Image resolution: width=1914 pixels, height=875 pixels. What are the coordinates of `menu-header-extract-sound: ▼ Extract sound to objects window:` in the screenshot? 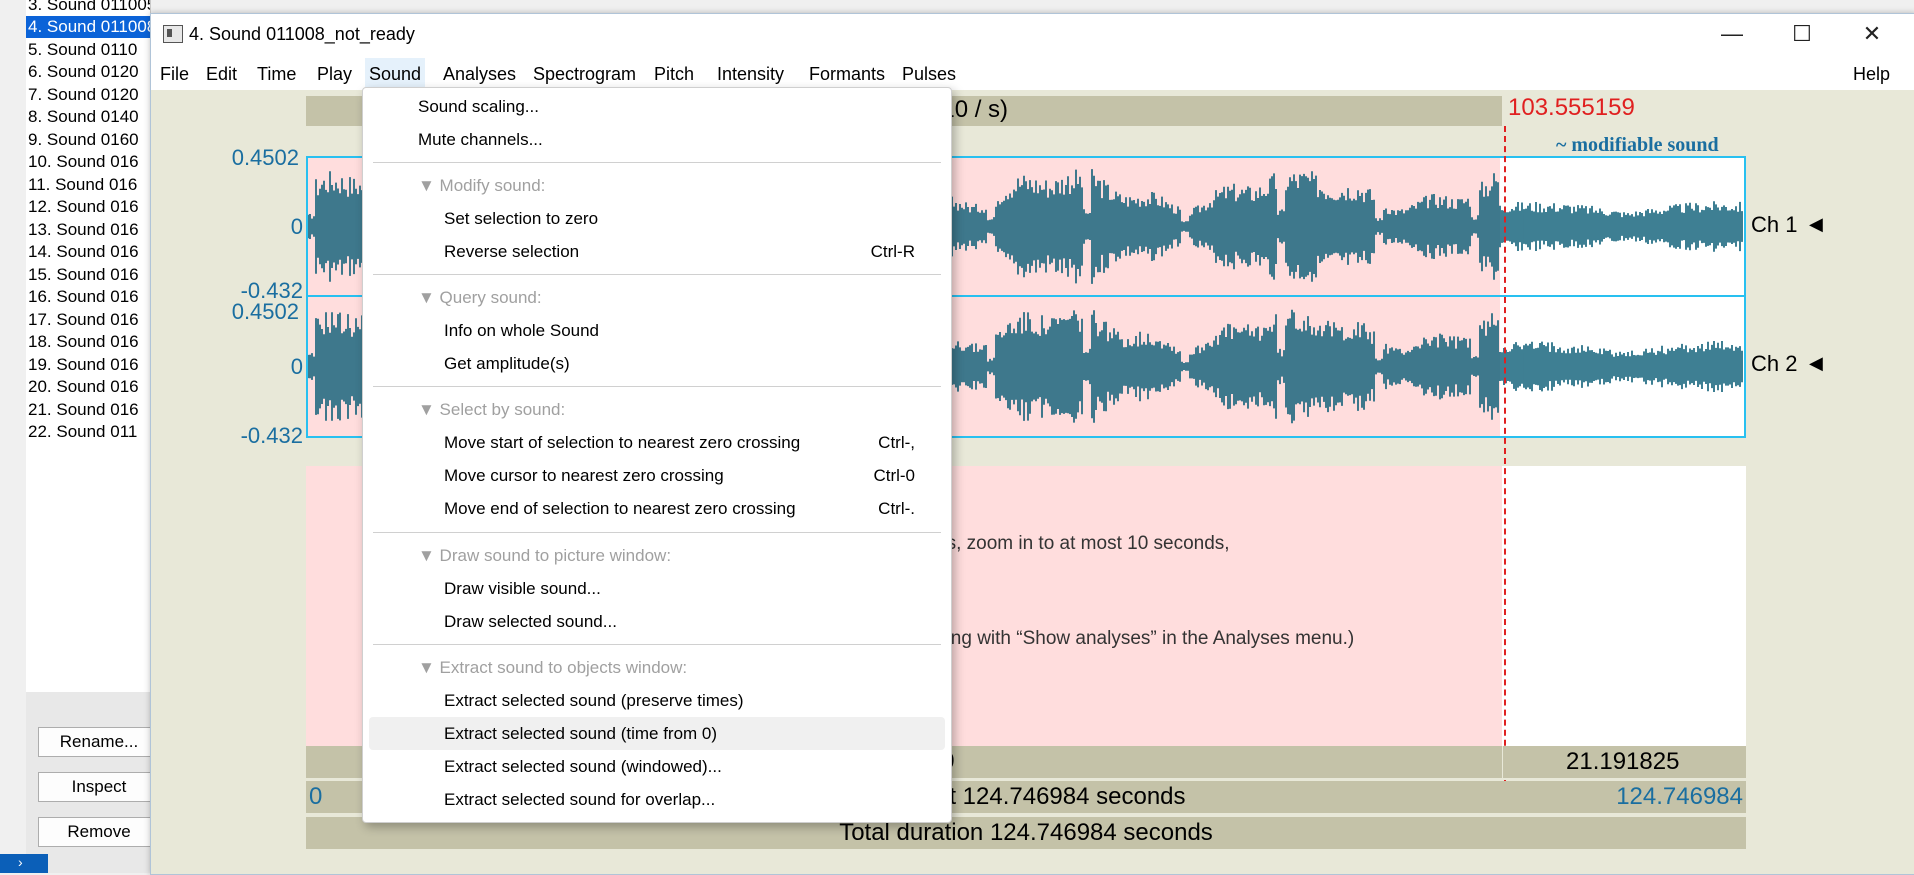 It's located at (553, 667).